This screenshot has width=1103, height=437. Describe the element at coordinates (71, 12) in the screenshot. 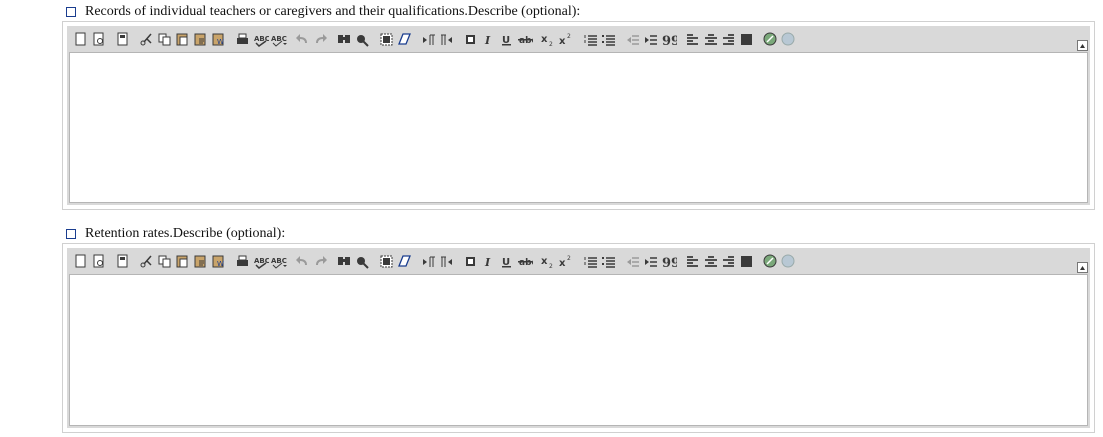

I see `records-checkbox` at that location.